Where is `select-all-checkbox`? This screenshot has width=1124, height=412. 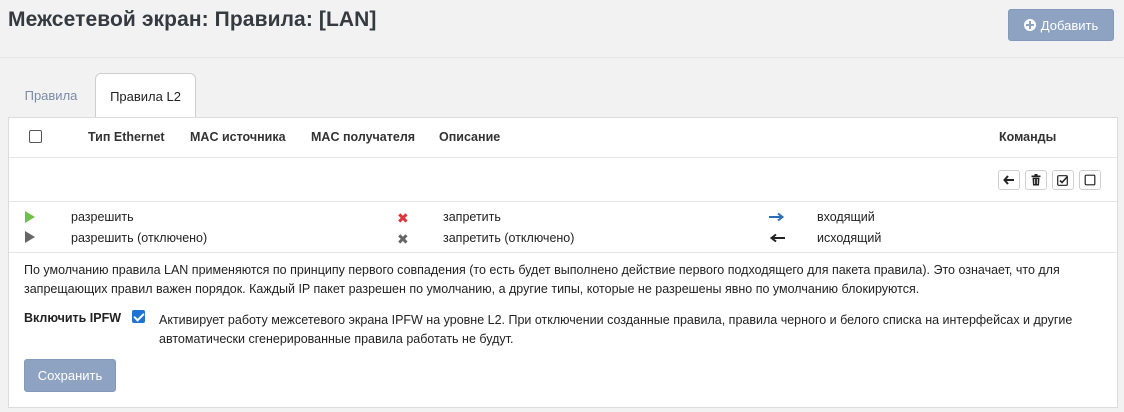
select-all-checkbox is located at coordinates (35, 136).